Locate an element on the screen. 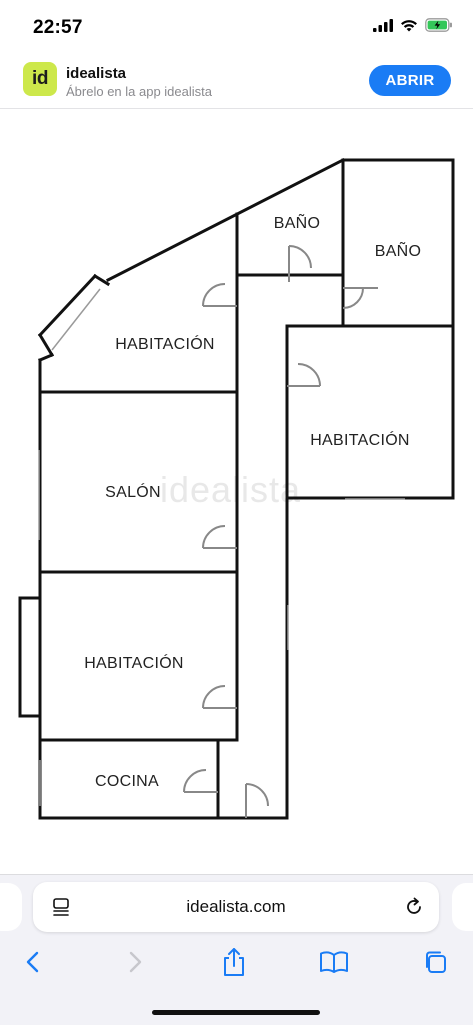 This screenshot has width=473, height=1025. back-button is located at coordinates (33, 962).